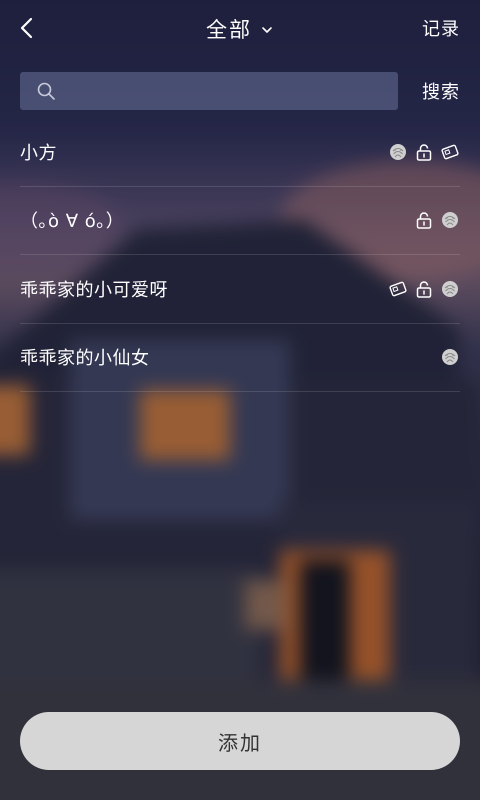  What do you see at coordinates (94, 290) in the screenshot?
I see `list-item-name: 乖乖家的小可爱呀` at bounding box center [94, 290].